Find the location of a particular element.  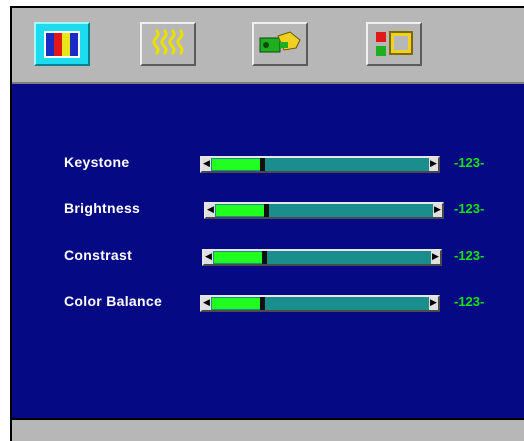

wavy-lines-icon is located at coordinates (168, 42).